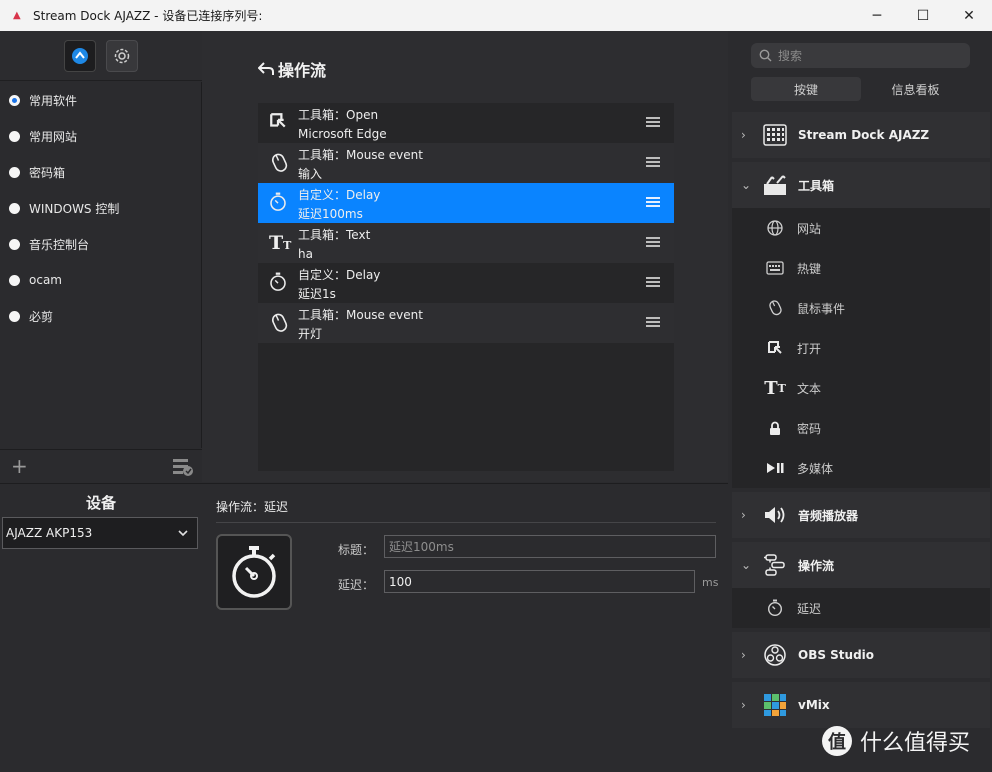  Describe the element at coordinates (183, 467) in the screenshot. I see `profile-manage-icon` at that location.